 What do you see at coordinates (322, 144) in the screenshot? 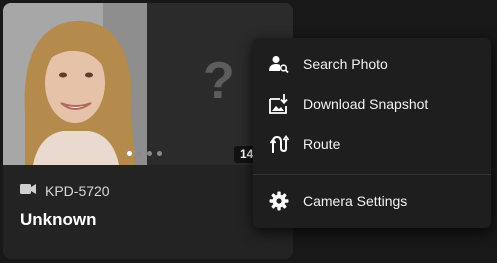
I see `menu-item-label: Route` at bounding box center [322, 144].